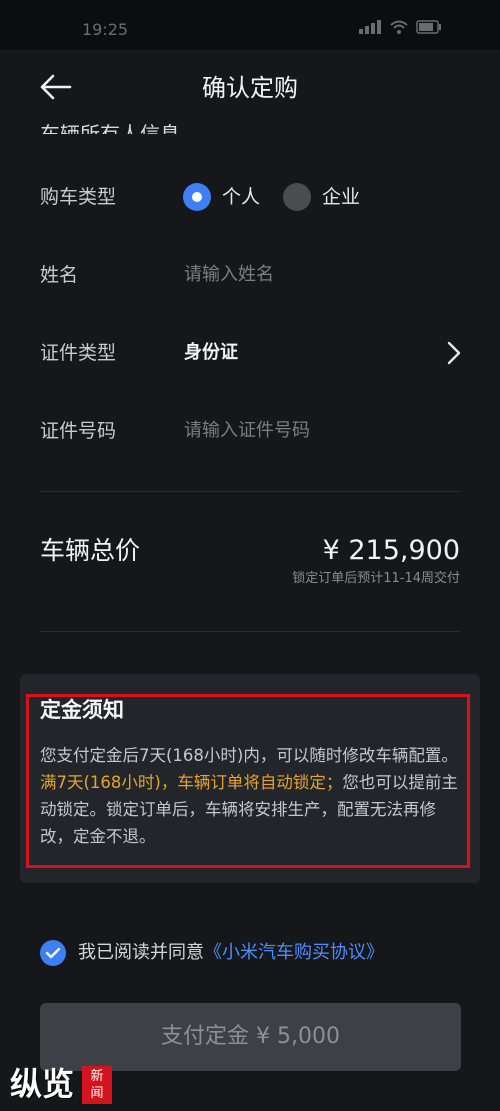 The width and height of the screenshot is (500, 1111). What do you see at coordinates (247, 431) in the screenshot?
I see `id-number-input: 请输入证件号码` at bounding box center [247, 431].